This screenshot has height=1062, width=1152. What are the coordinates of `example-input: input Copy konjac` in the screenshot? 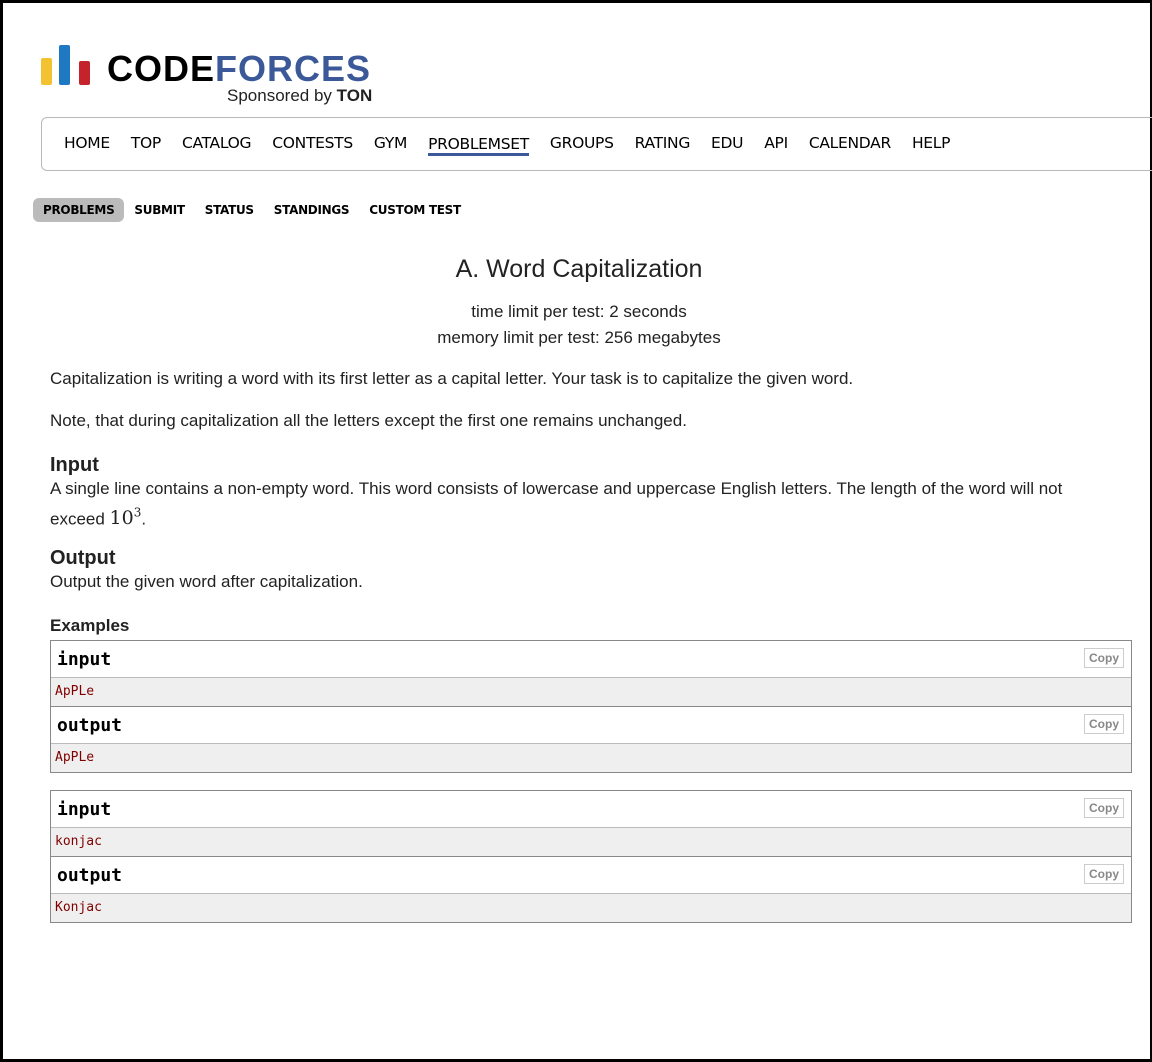 It's located at (591, 823).